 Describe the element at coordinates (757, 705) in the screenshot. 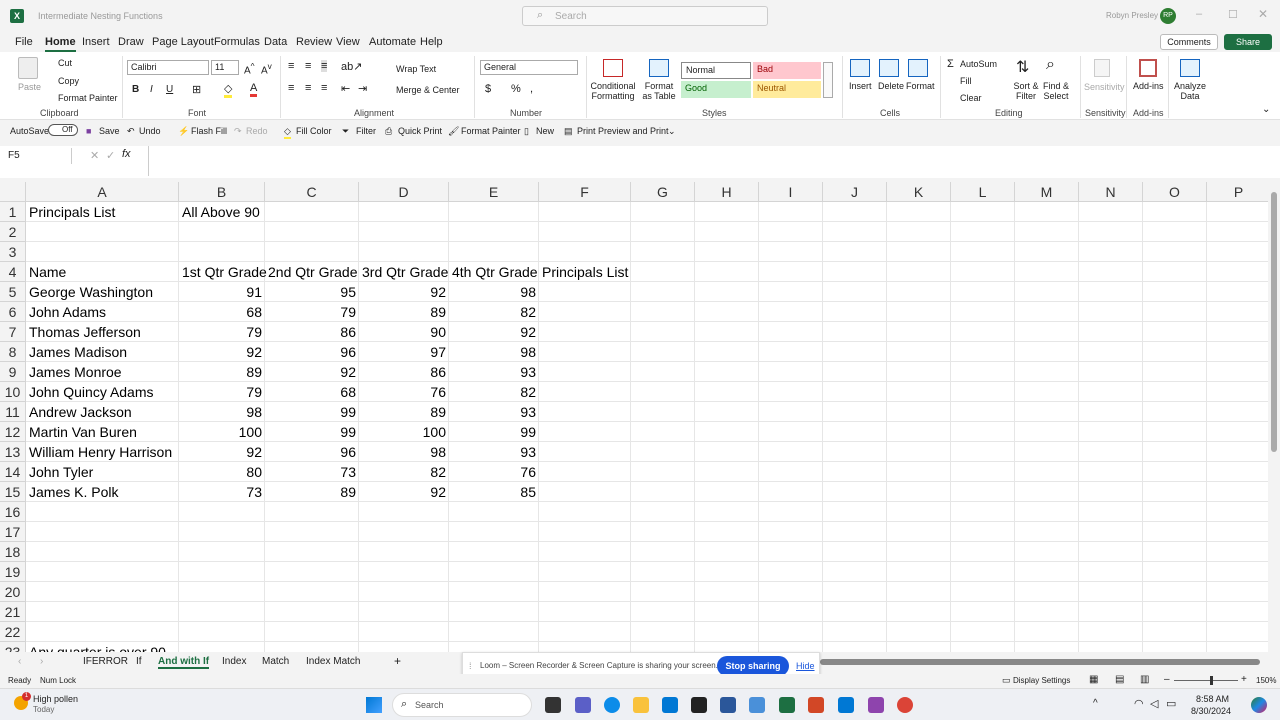

I see `photos-icon` at that location.